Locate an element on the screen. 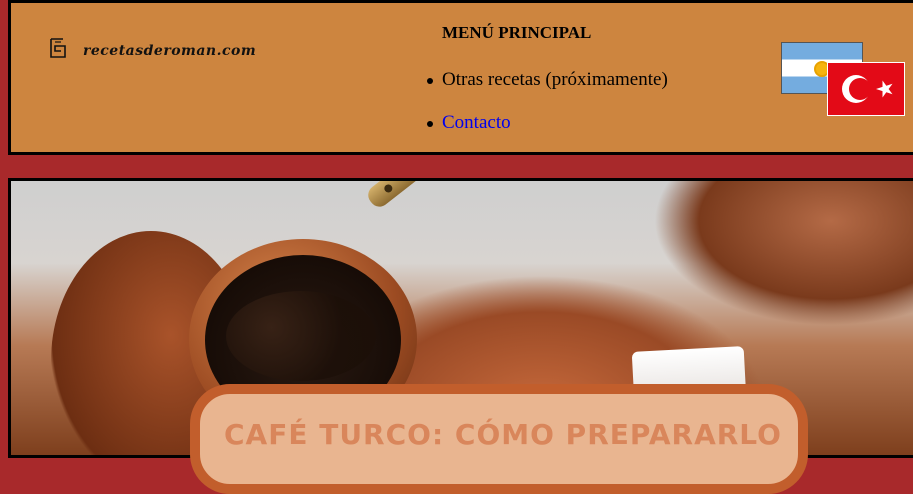 The width and height of the screenshot is (913, 494). turkey-flag-icon is located at coordinates (866, 89).